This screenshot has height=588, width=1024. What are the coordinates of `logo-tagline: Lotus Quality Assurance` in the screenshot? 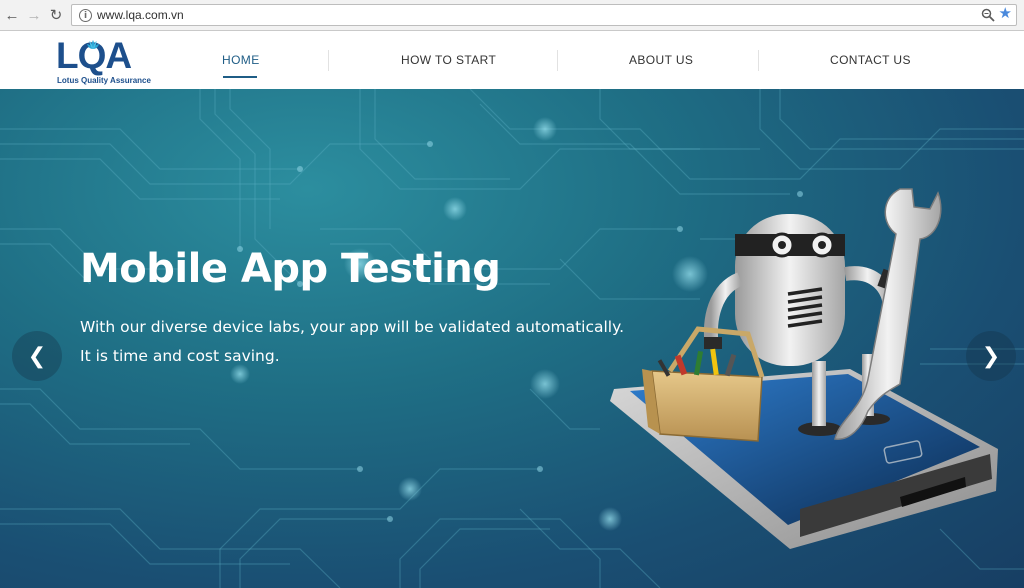 It's located at (104, 80).